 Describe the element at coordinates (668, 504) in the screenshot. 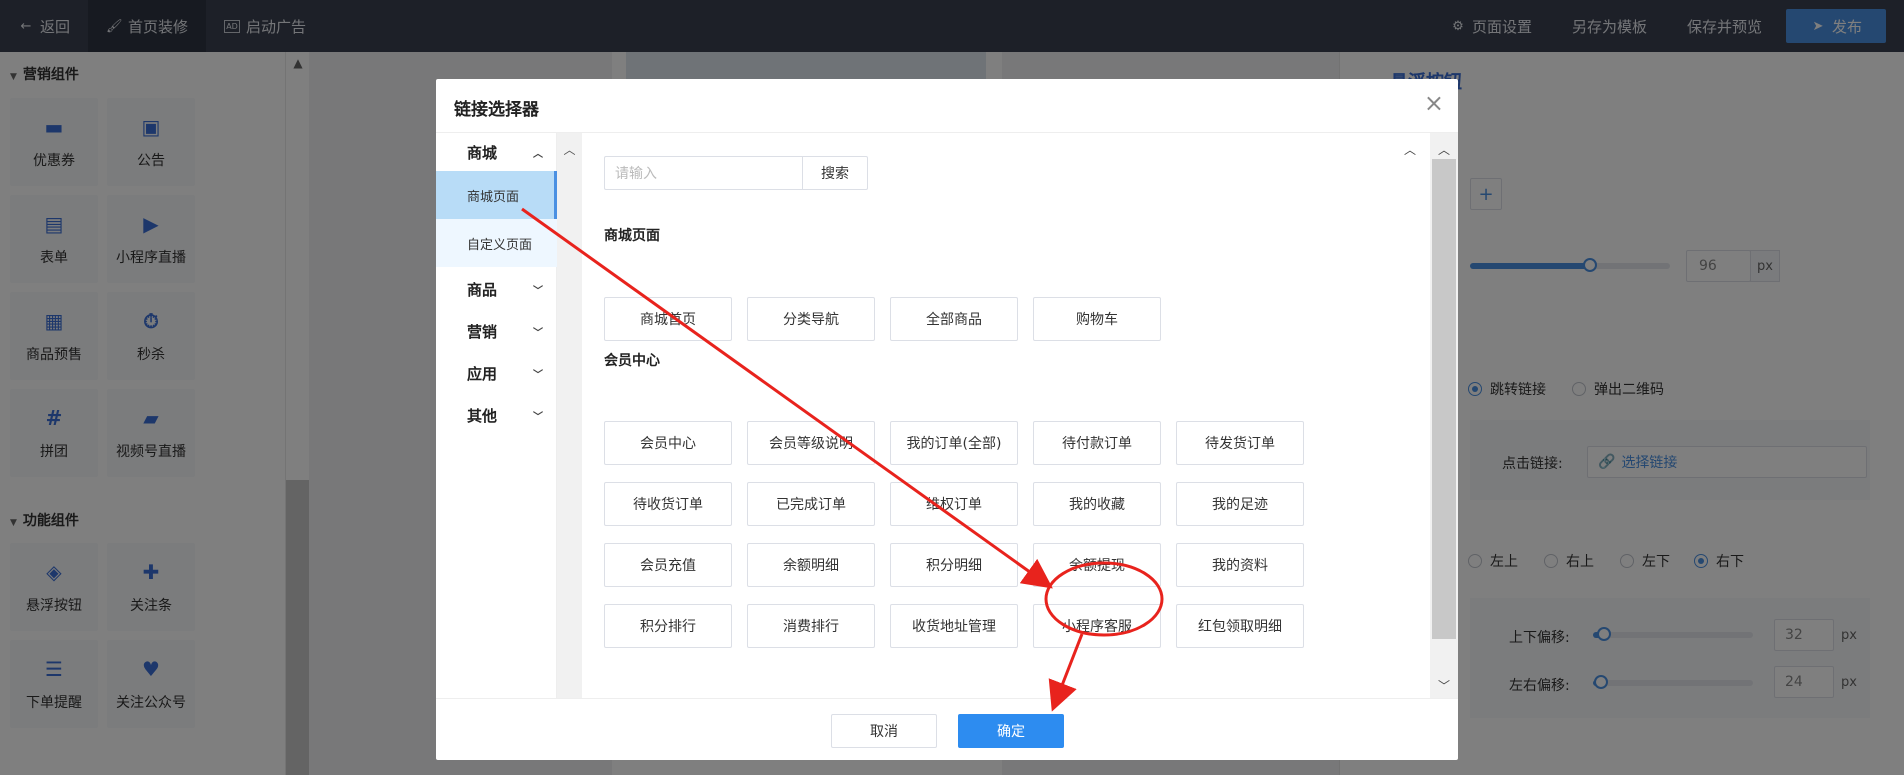

I see `link-option: 待收货订单` at that location.